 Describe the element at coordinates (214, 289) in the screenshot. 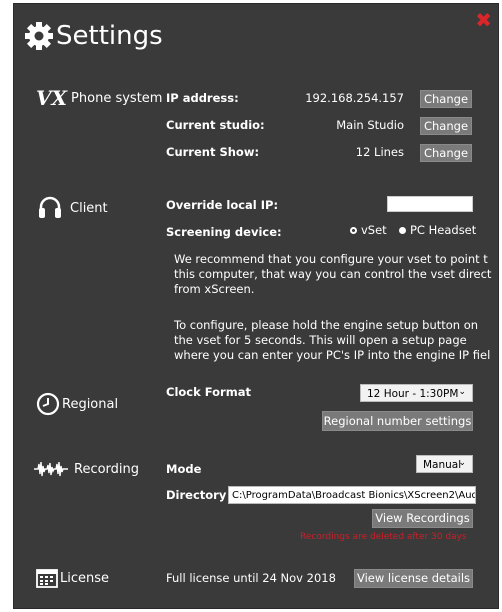

I see `para1-line-3: from xScreen.` at that location.